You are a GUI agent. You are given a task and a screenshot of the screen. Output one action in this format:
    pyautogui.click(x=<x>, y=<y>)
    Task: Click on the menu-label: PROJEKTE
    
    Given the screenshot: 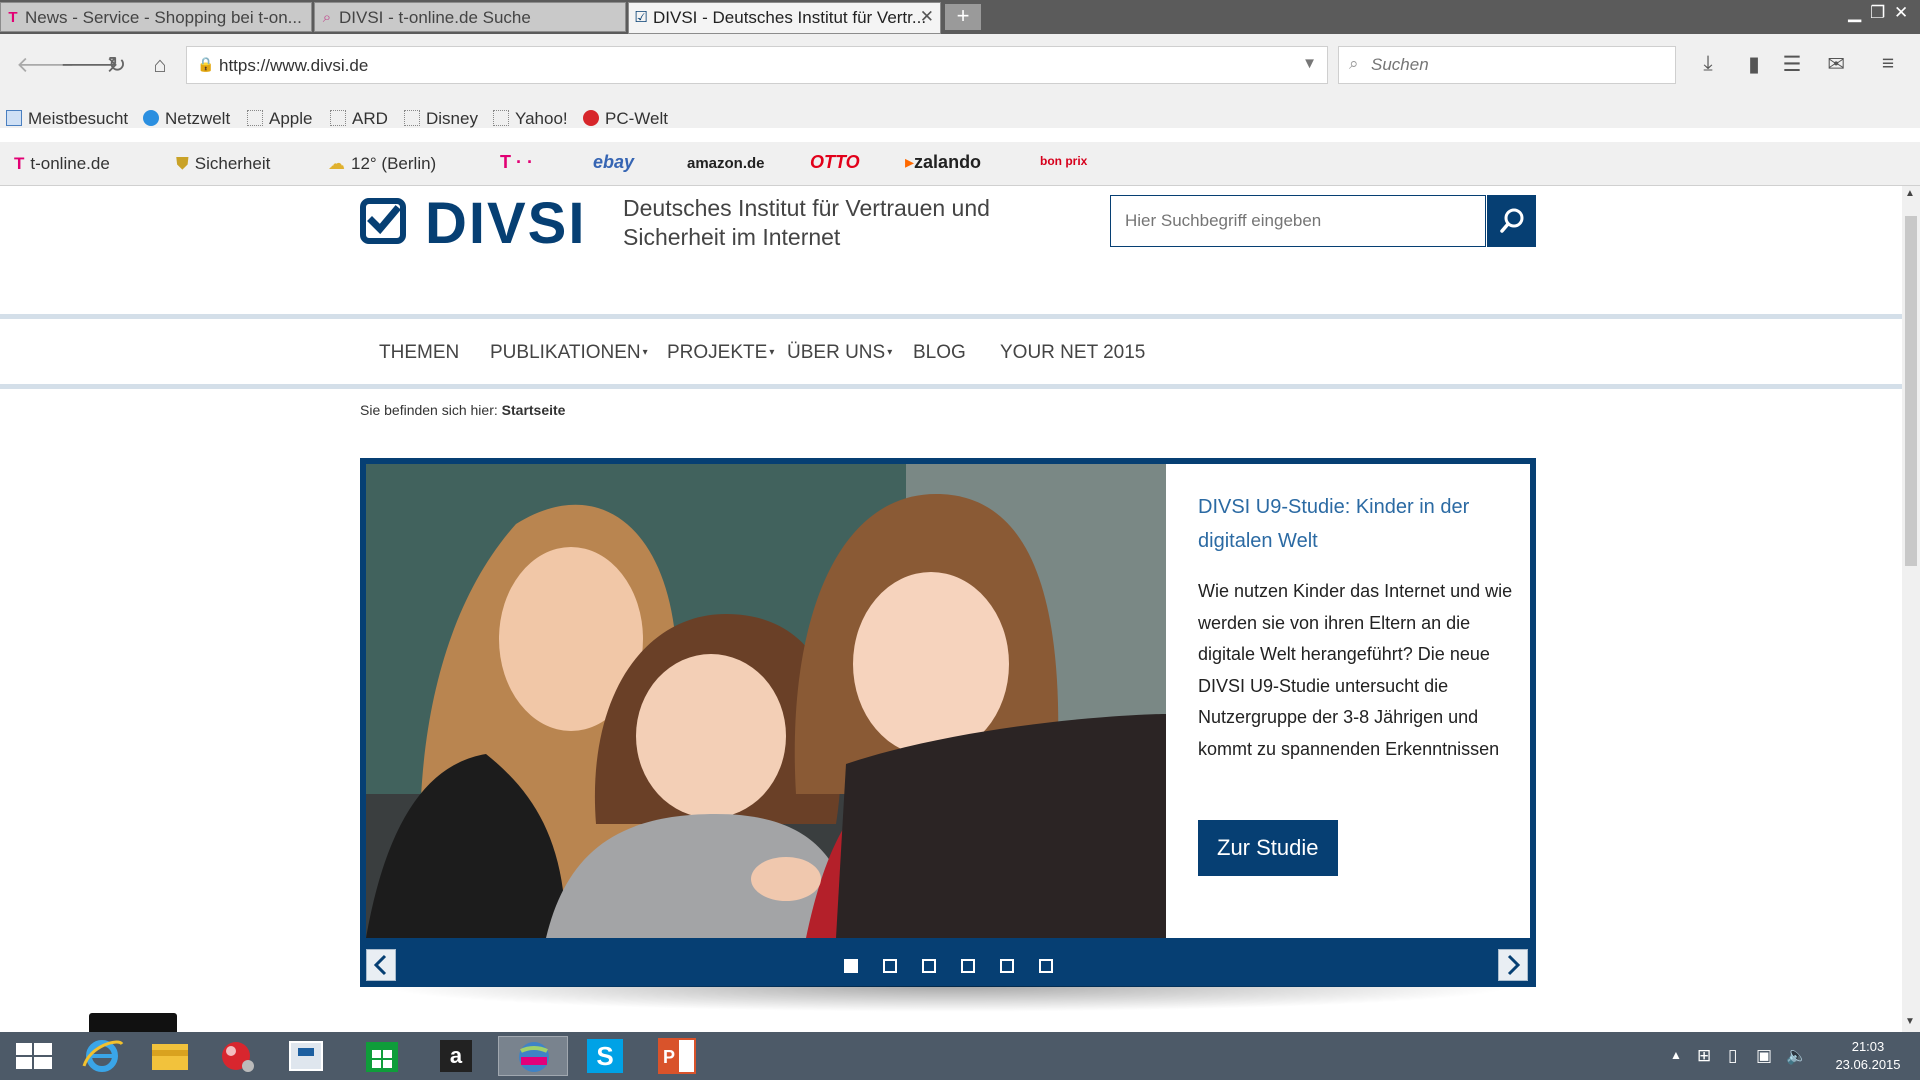 What is the action you would take?
    pyautogui.click(x=717, y=352)
    